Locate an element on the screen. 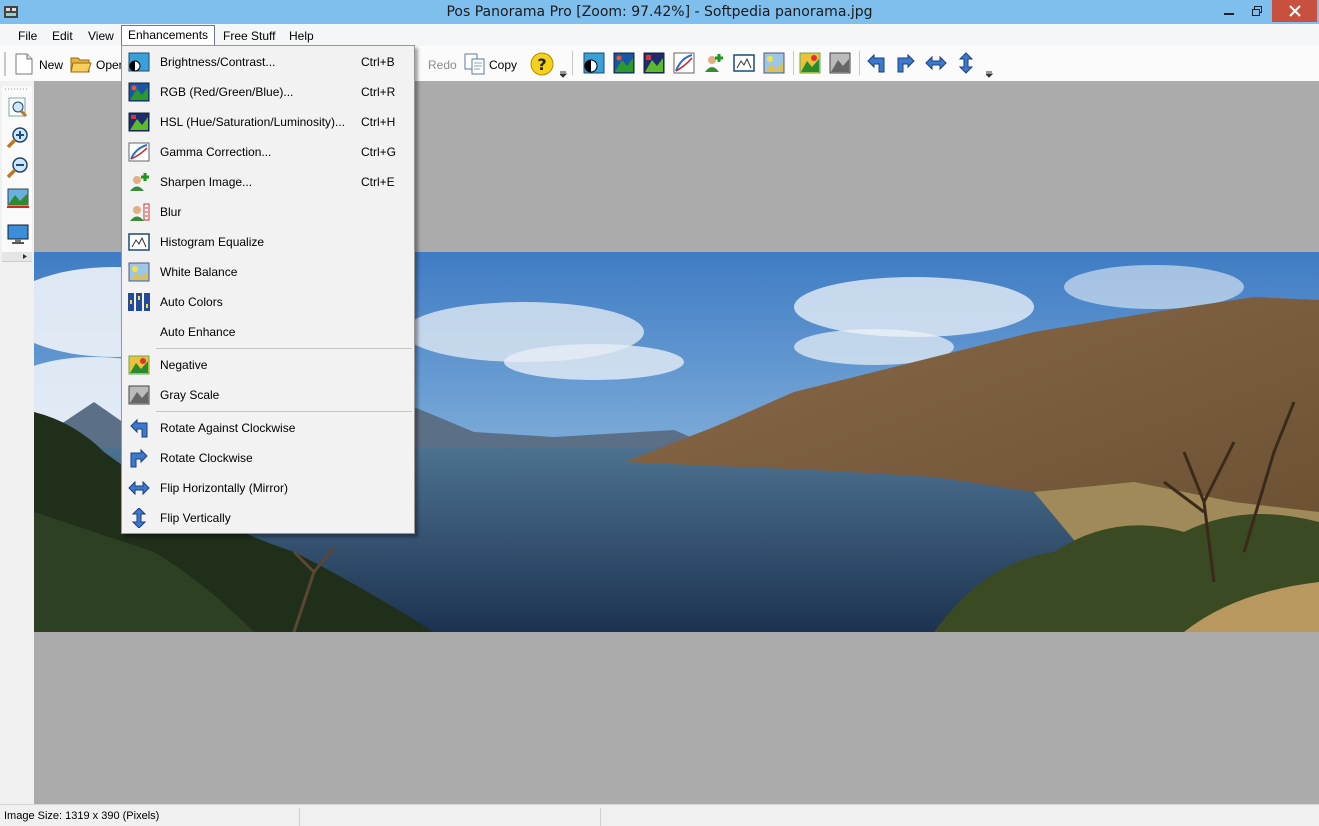 The image size is (1319, 826). tb-hsl-button is located at coordinates (655, 64).